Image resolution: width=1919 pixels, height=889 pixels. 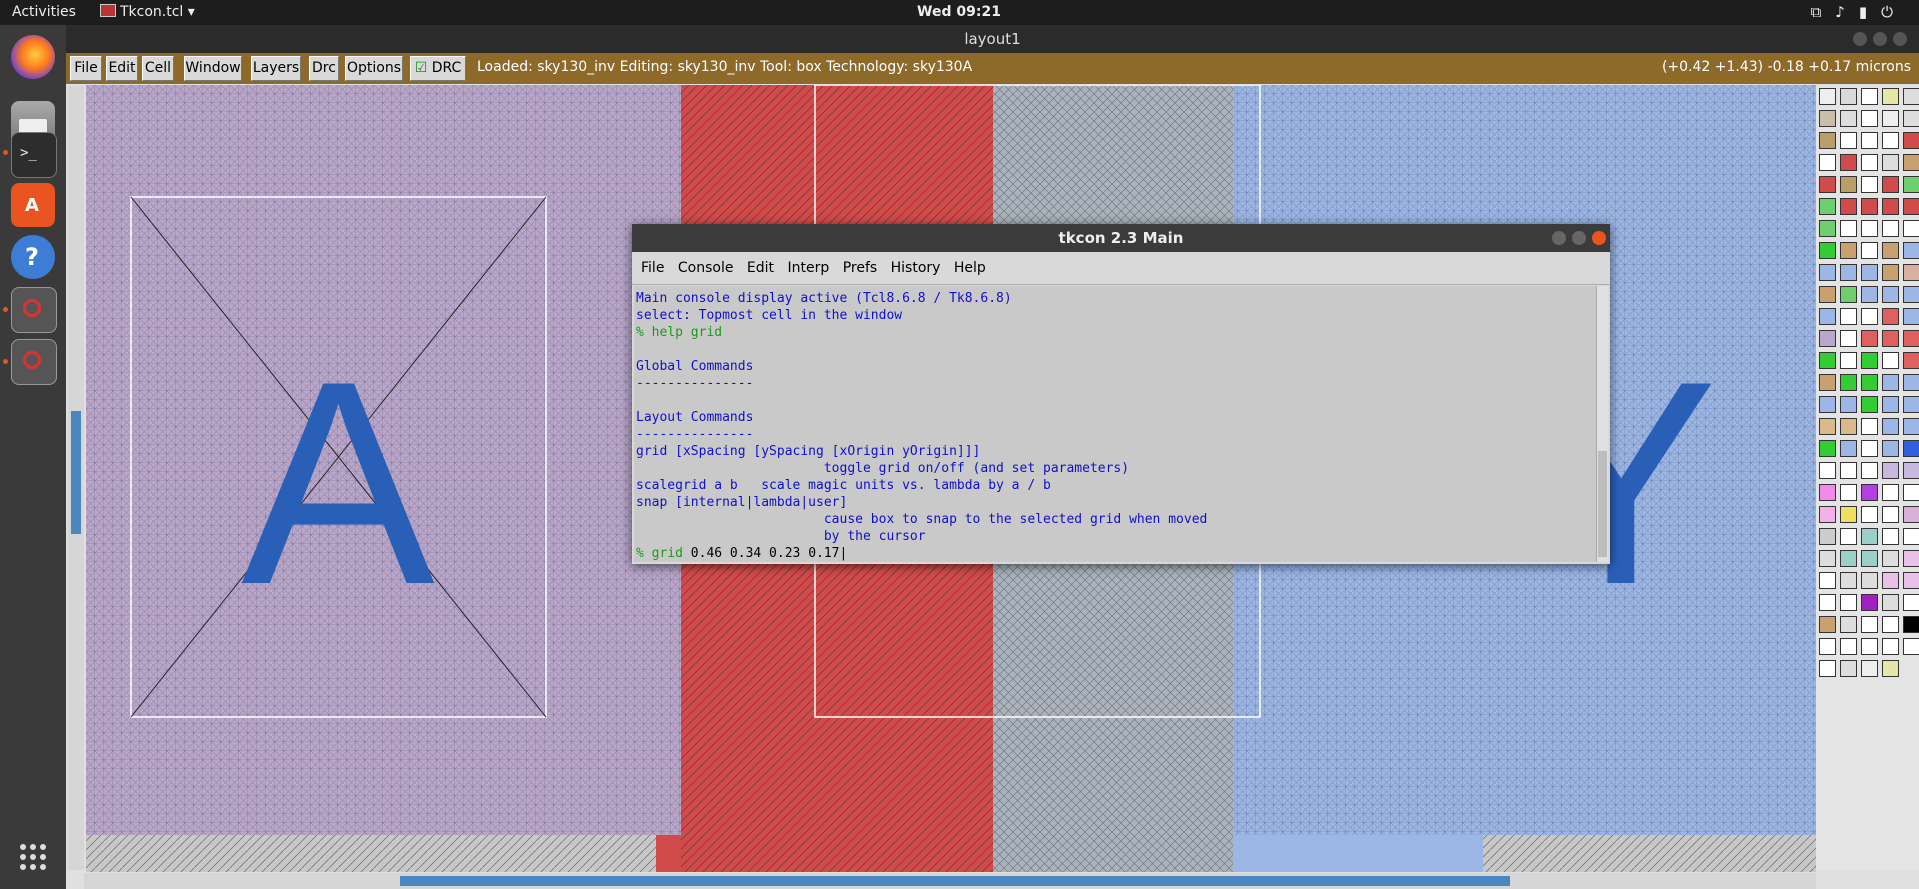 What do you see at coordinates (950, 881) in the screenshot?
I see `horizontal-scrollbar` at bounding box center [950, 881].